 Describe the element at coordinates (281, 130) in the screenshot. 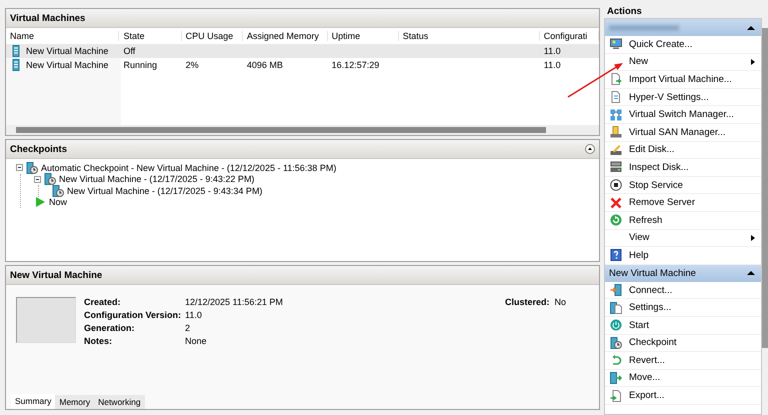

I see `scrollbar-thumb` at that location.